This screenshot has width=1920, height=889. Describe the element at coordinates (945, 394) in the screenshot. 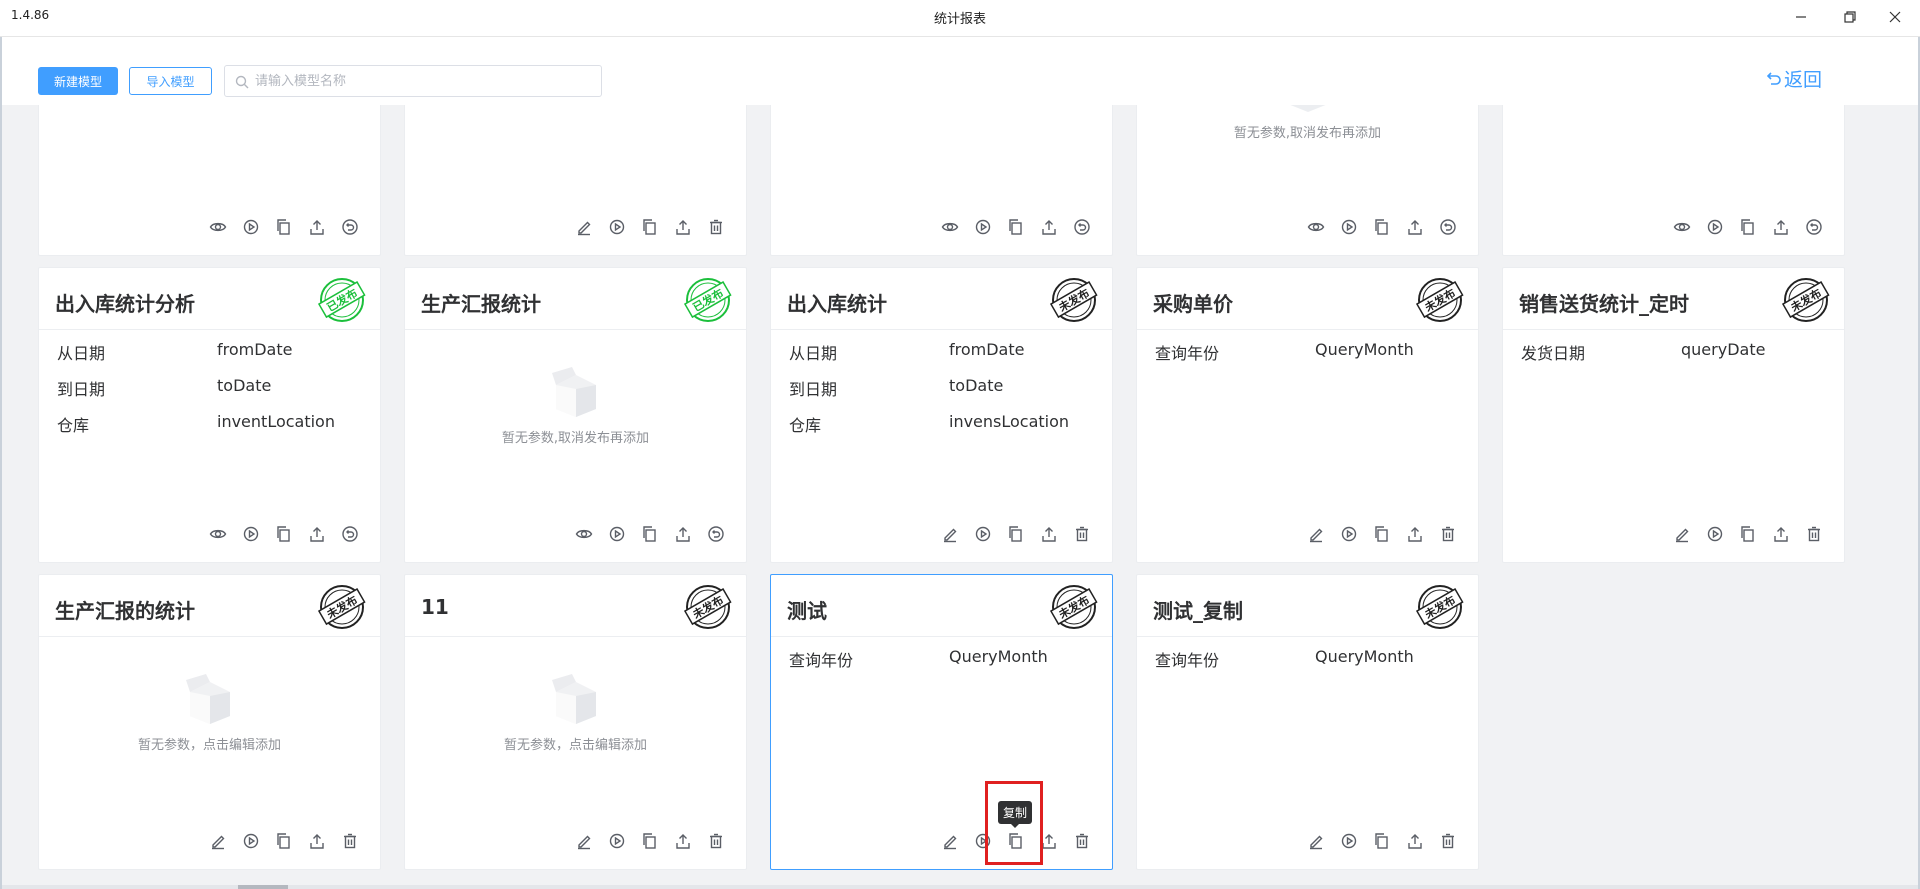

I see `param-list: 从日期 fromDate 到日期 toDate 仓库 invensLocation` at that location.